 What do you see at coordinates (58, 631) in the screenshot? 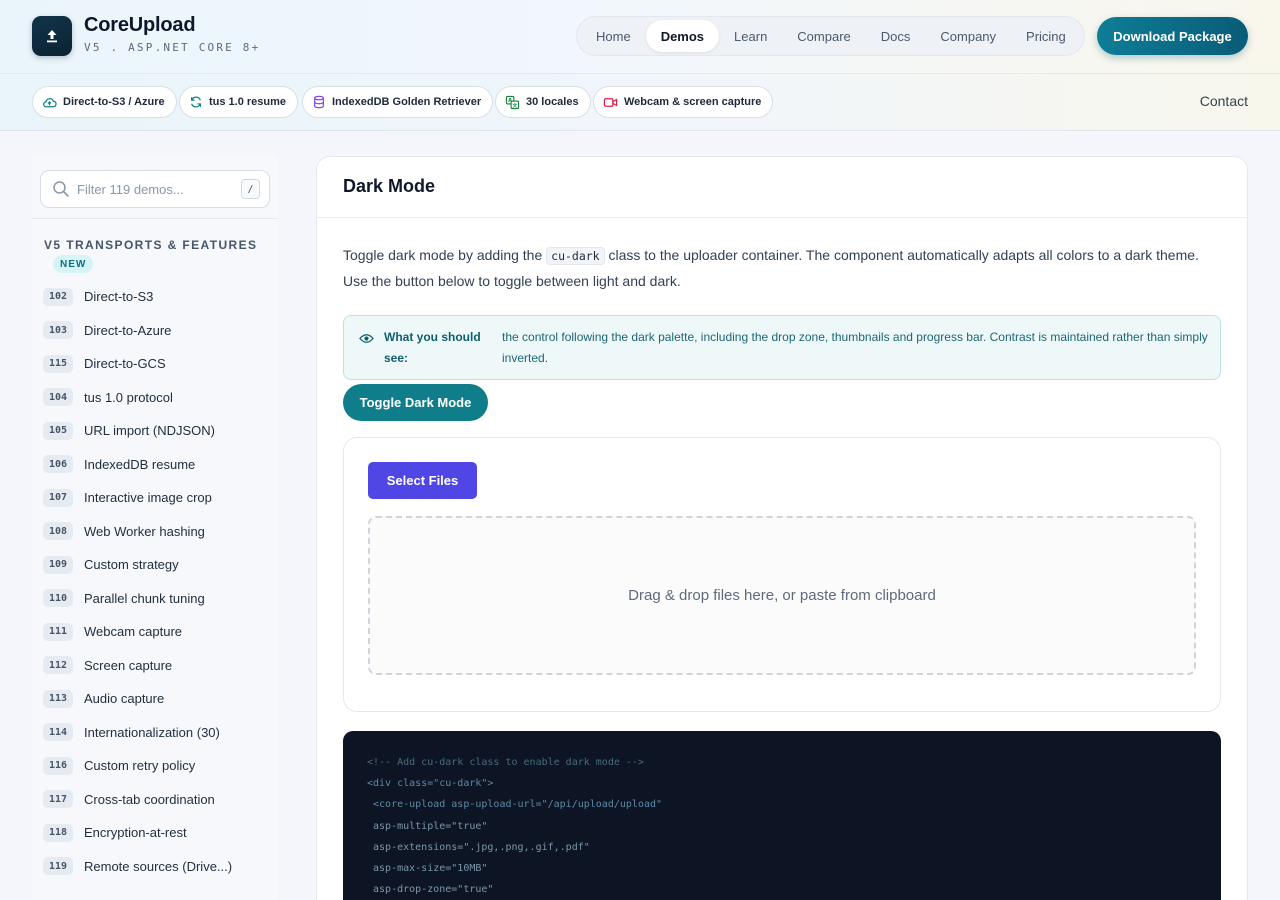
I see `demo-number: 111` at bounding box center [58, 631].